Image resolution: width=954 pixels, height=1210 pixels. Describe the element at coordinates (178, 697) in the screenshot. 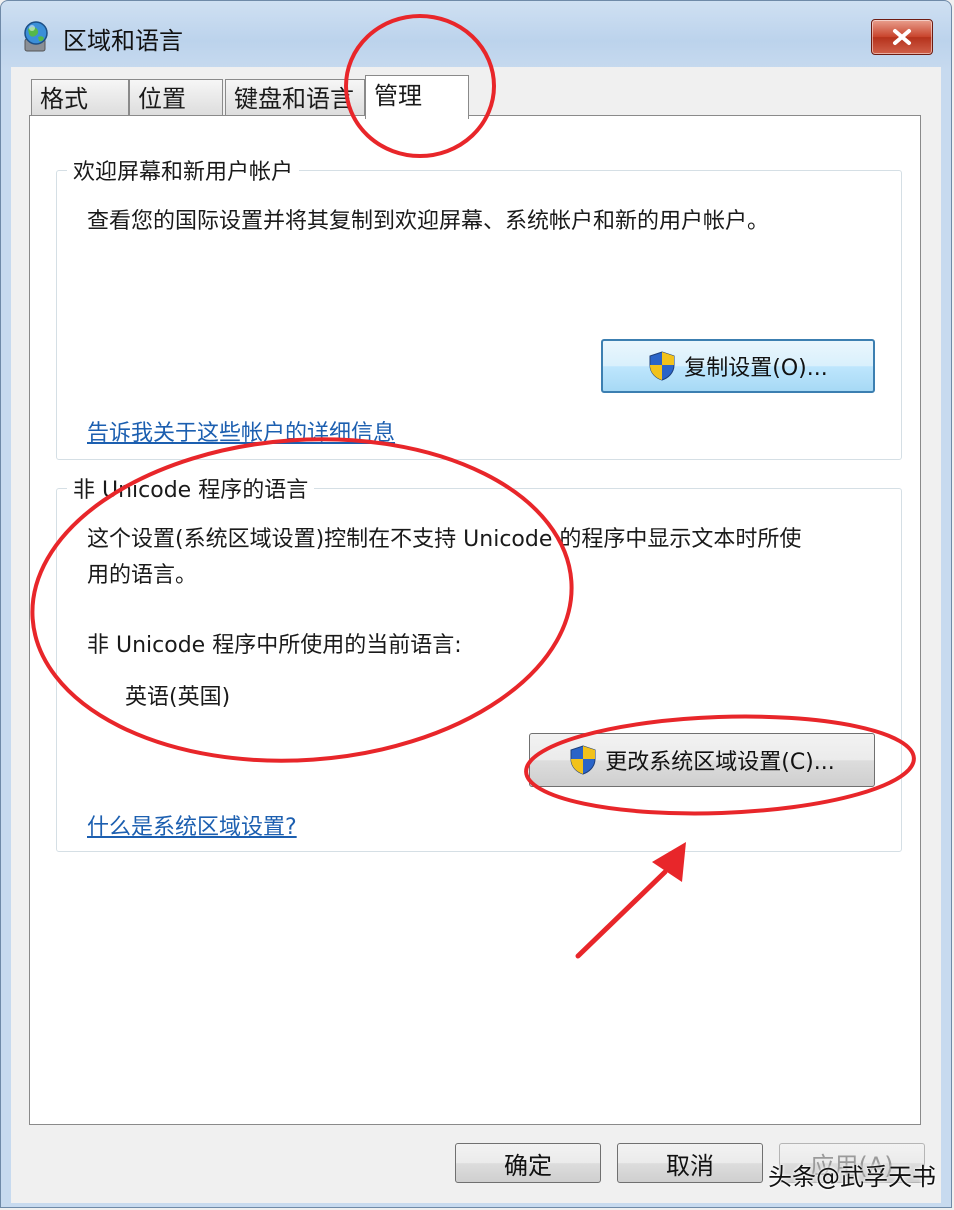

I see `current-language-value: 英语(英国)` at that location.